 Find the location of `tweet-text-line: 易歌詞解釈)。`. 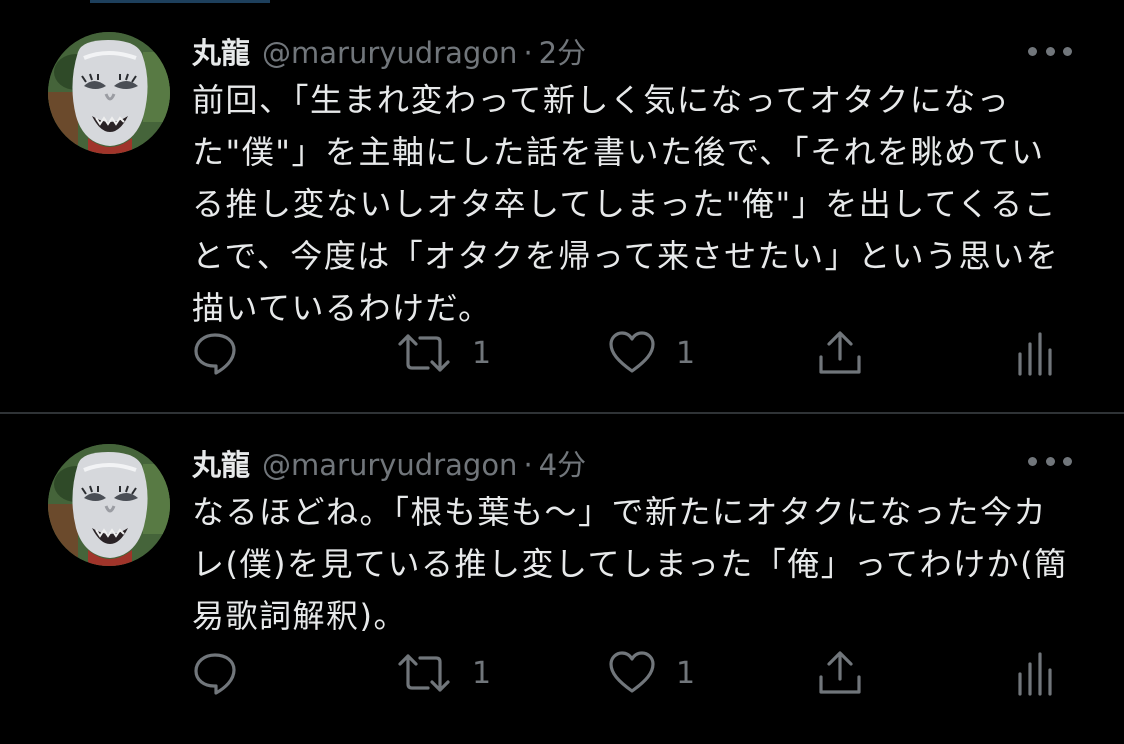

tweet-text-line: 易歌詞解釈)。 is located at coordinates (299, 616).